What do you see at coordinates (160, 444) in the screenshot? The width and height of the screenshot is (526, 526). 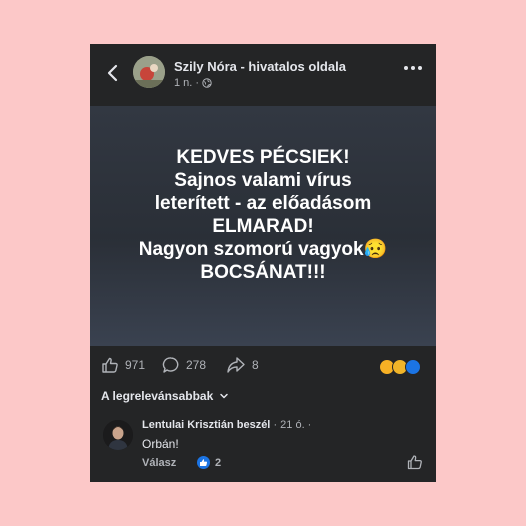 I see `comment-text: Orbán!` at bounding box center [160, 444].